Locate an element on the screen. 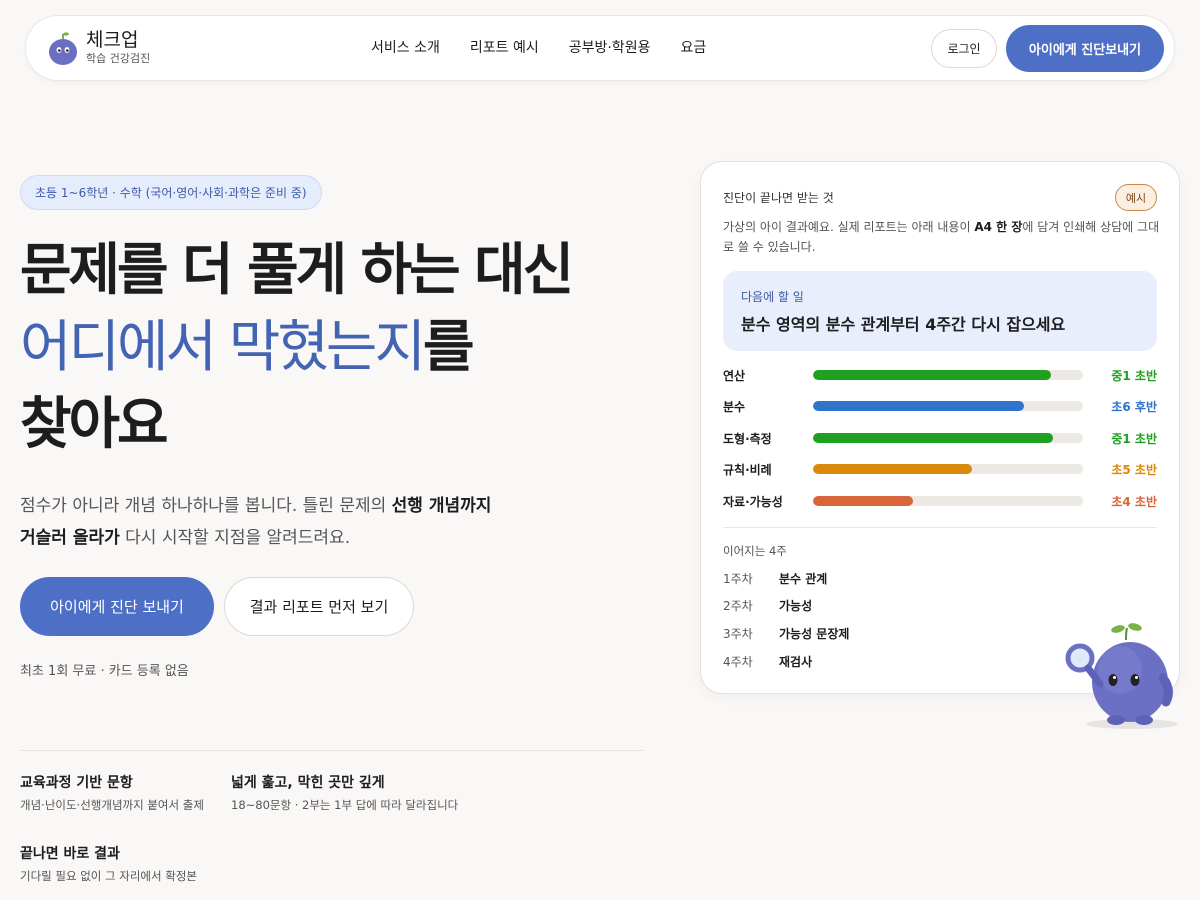 Image resolution: width=1200 pixels, height=900 pixels. week-number: 1주차 is located at coordinates (738, 579).